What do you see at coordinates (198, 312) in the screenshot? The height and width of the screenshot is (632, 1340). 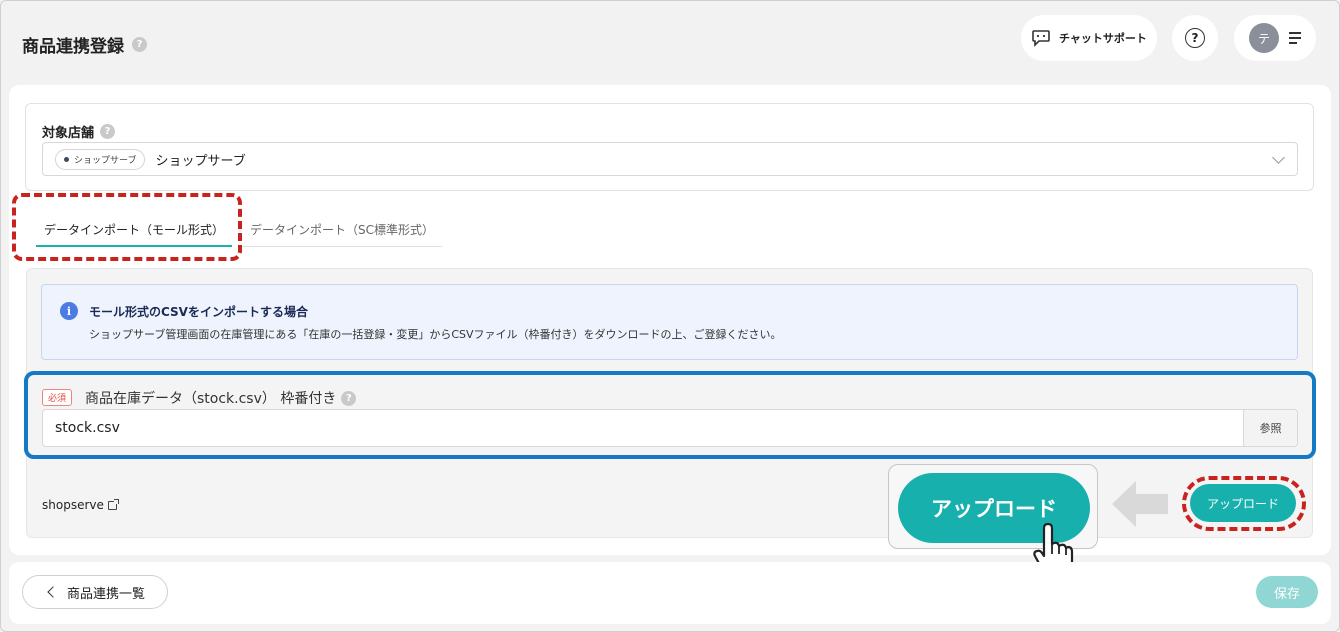 I see `info-title: モール形式のCSVをインポートする場合` at bounding box center [198, 312].